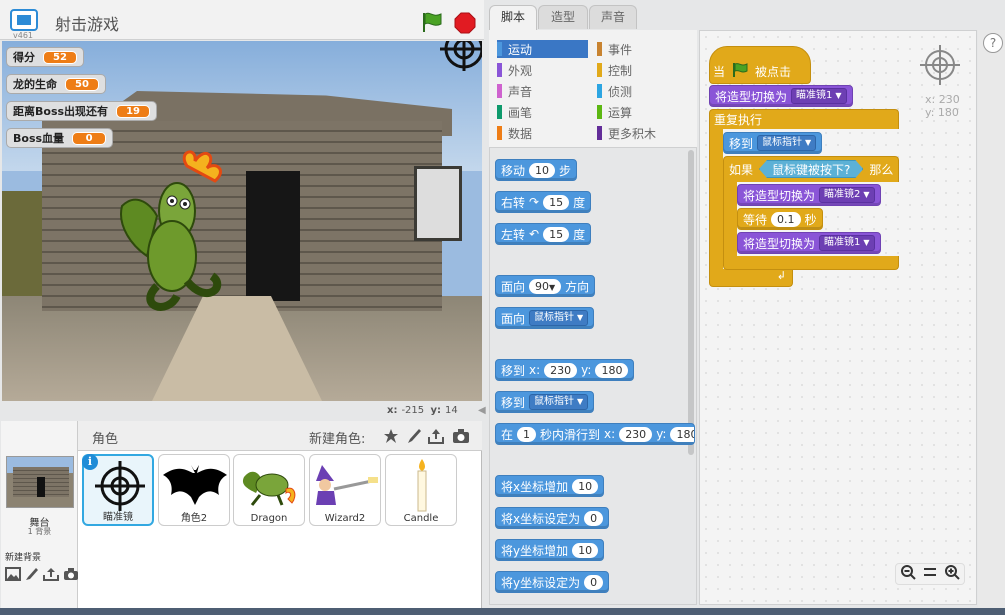 The height and width of the screenshot is (615, 1005). Describe the element at coordinates (542, 70) in the screenshot. I see `category-looks: 外观` at that location.